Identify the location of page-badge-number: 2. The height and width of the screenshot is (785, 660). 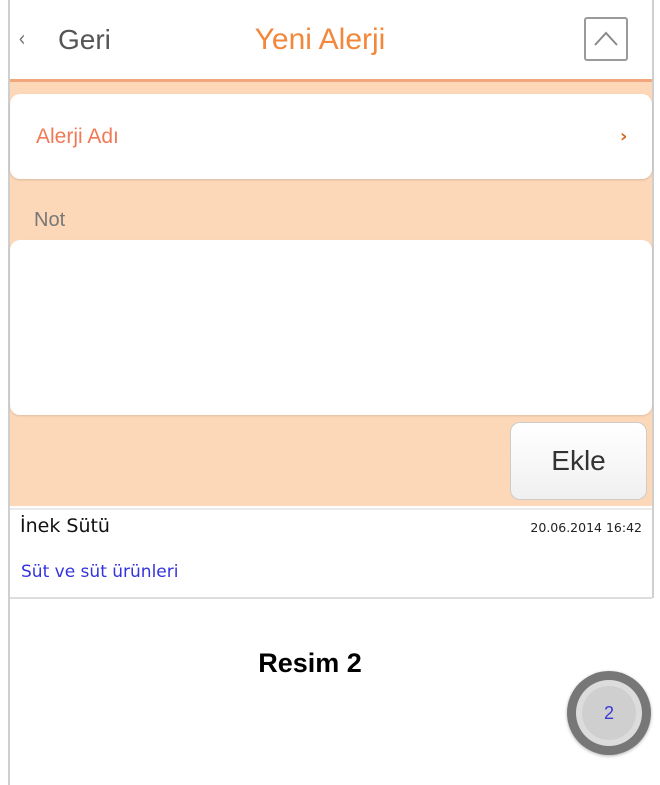
(609, 713).